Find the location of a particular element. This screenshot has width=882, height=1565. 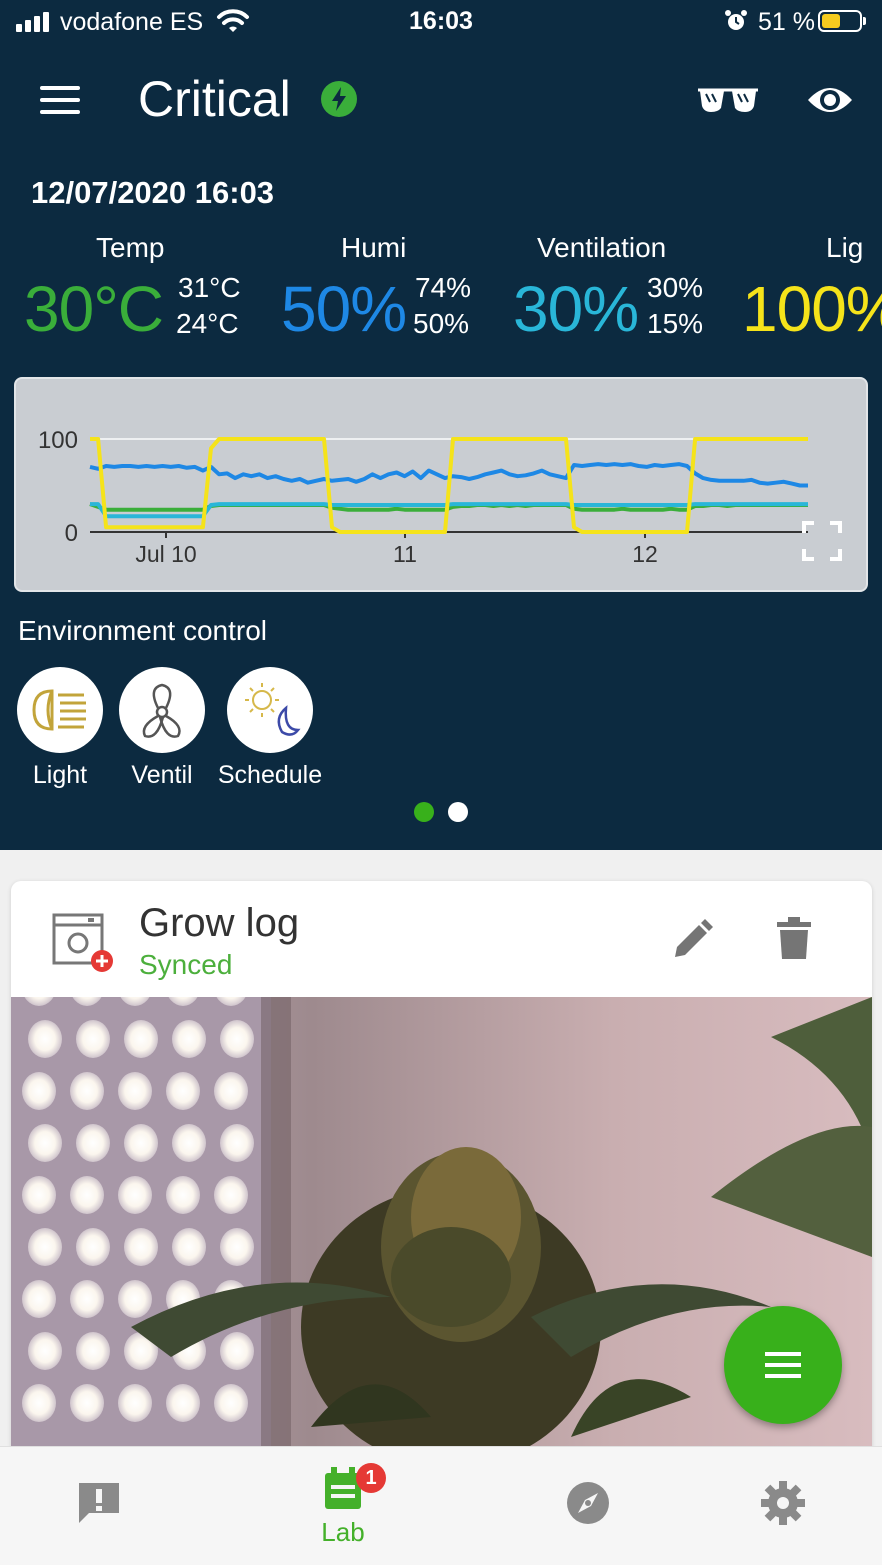

battery-level is located at coordinates (831, 21).